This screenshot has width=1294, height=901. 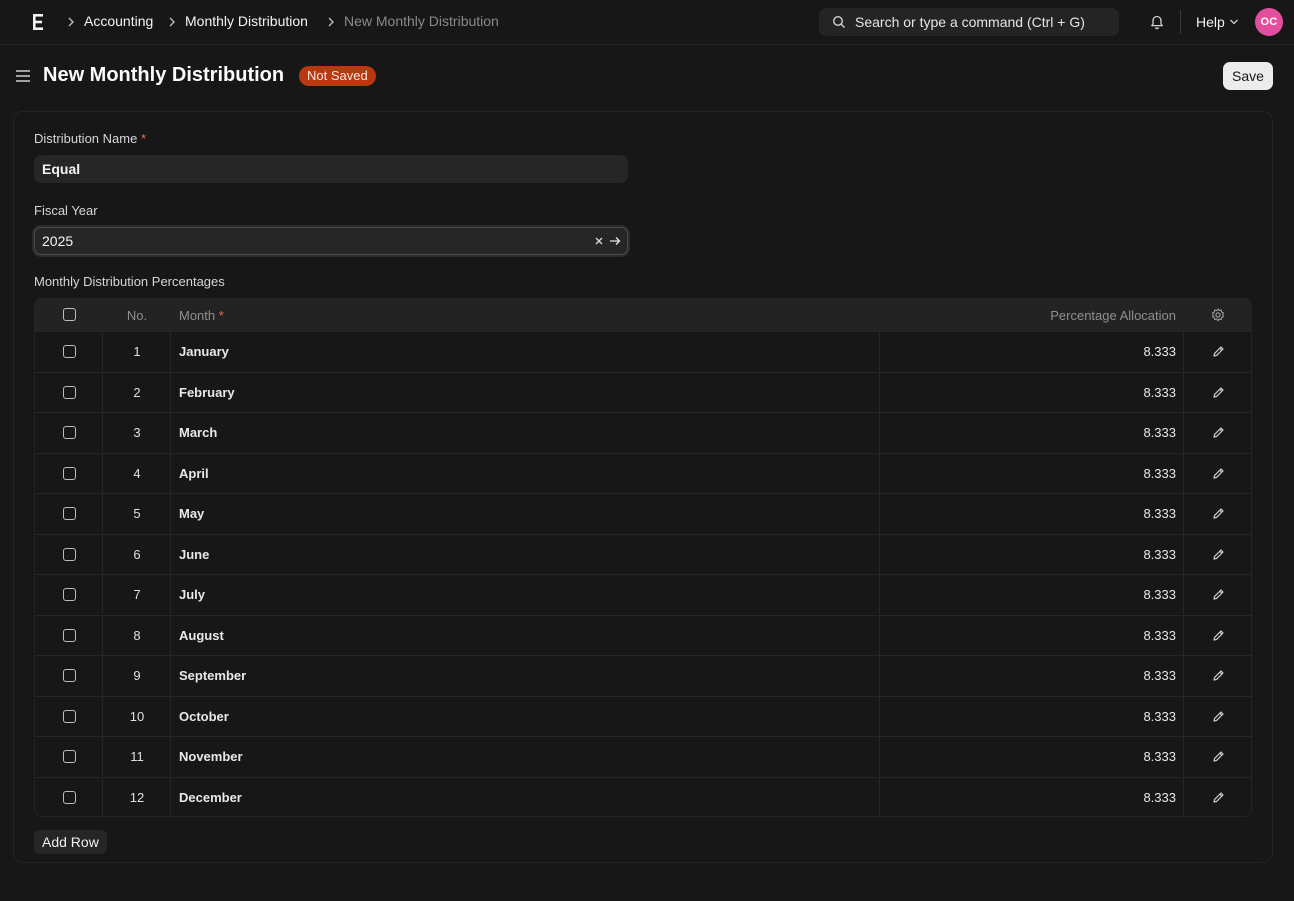 What do you see at coordinates (969, 22) in the screenshot?
I see `search-bar: Search or type a command (Ctrl + G)` at bounding box center [969, 22].